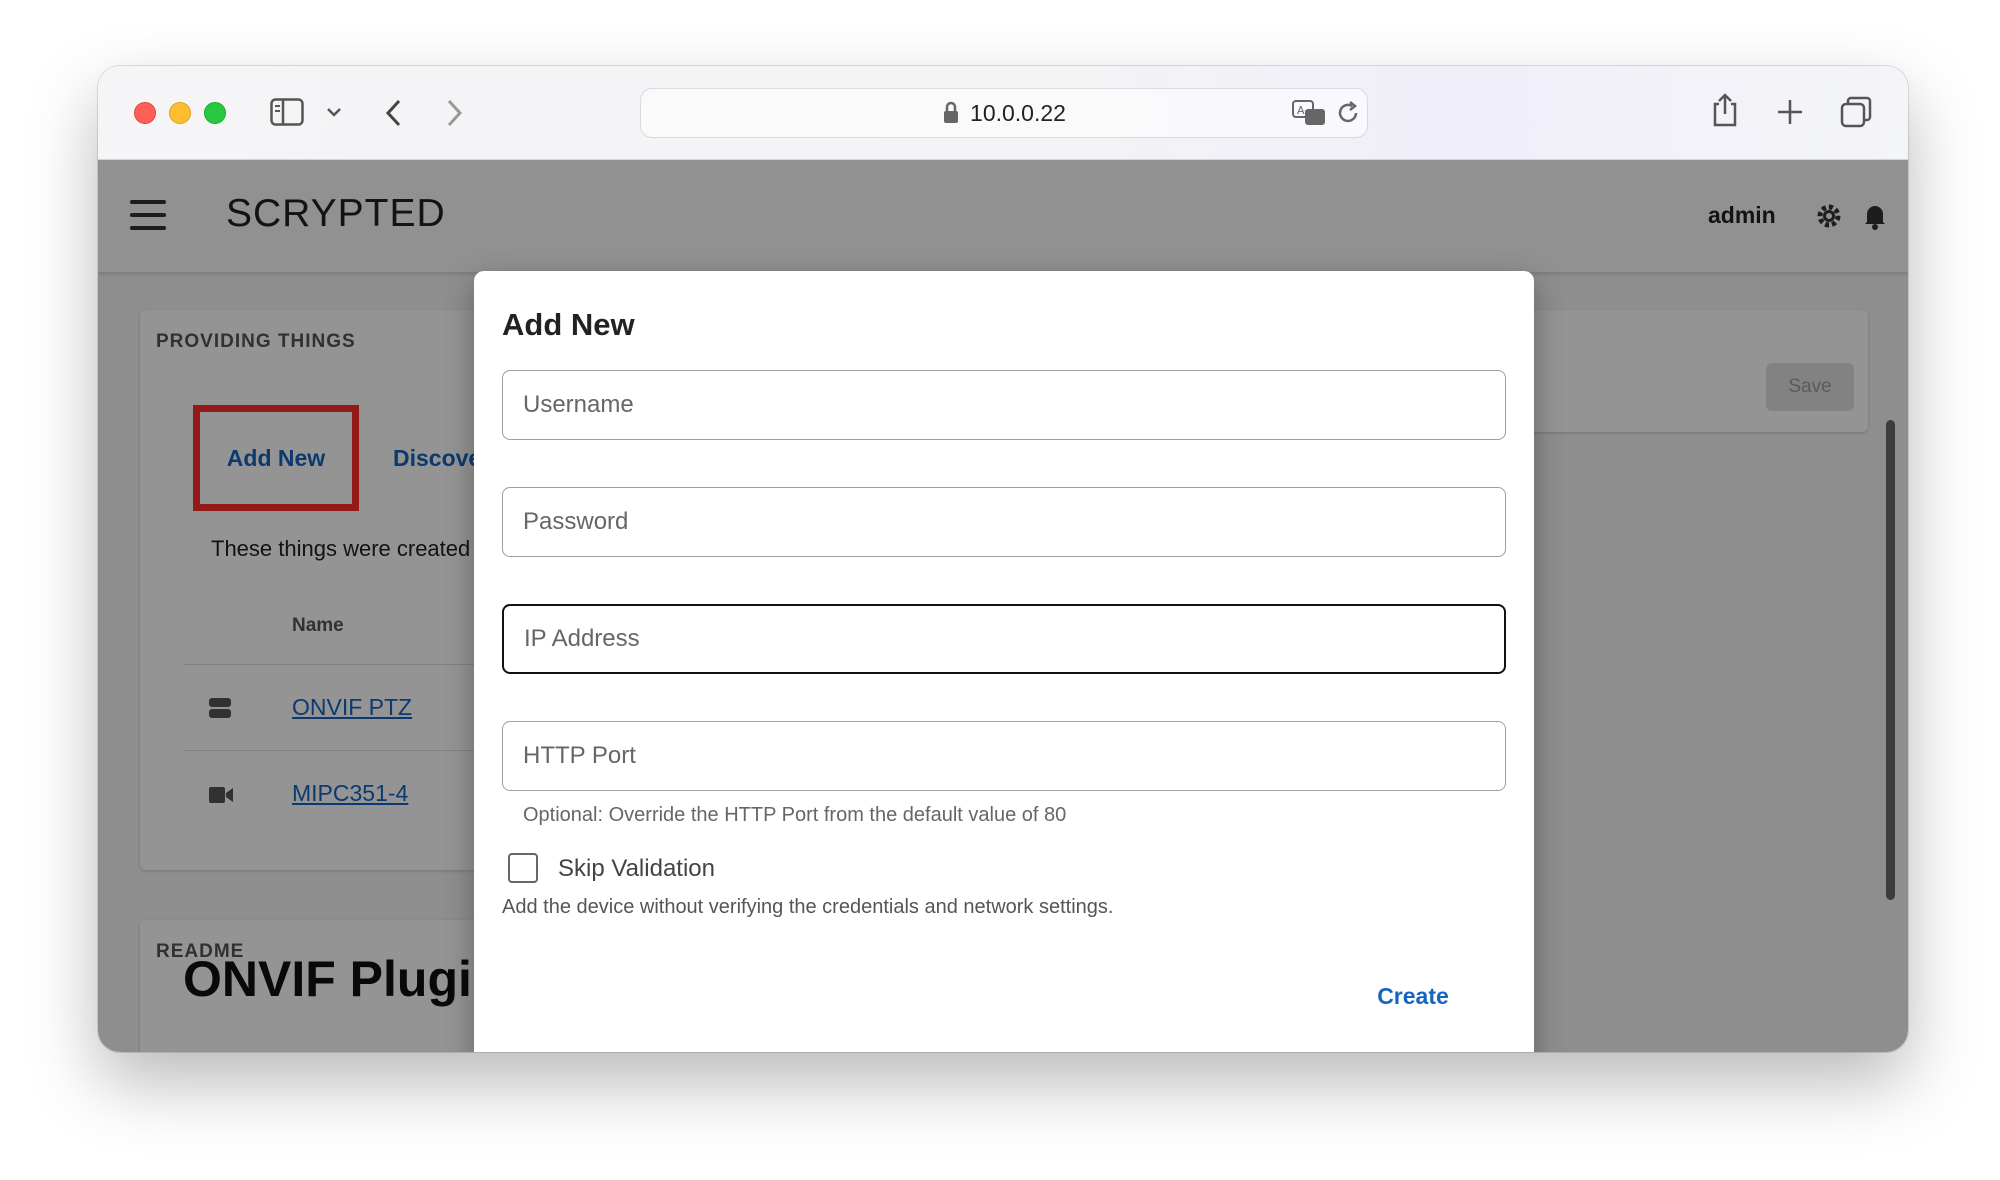  I want to click on address-bar: 10.0.0.22 A, so click(1004, 113).